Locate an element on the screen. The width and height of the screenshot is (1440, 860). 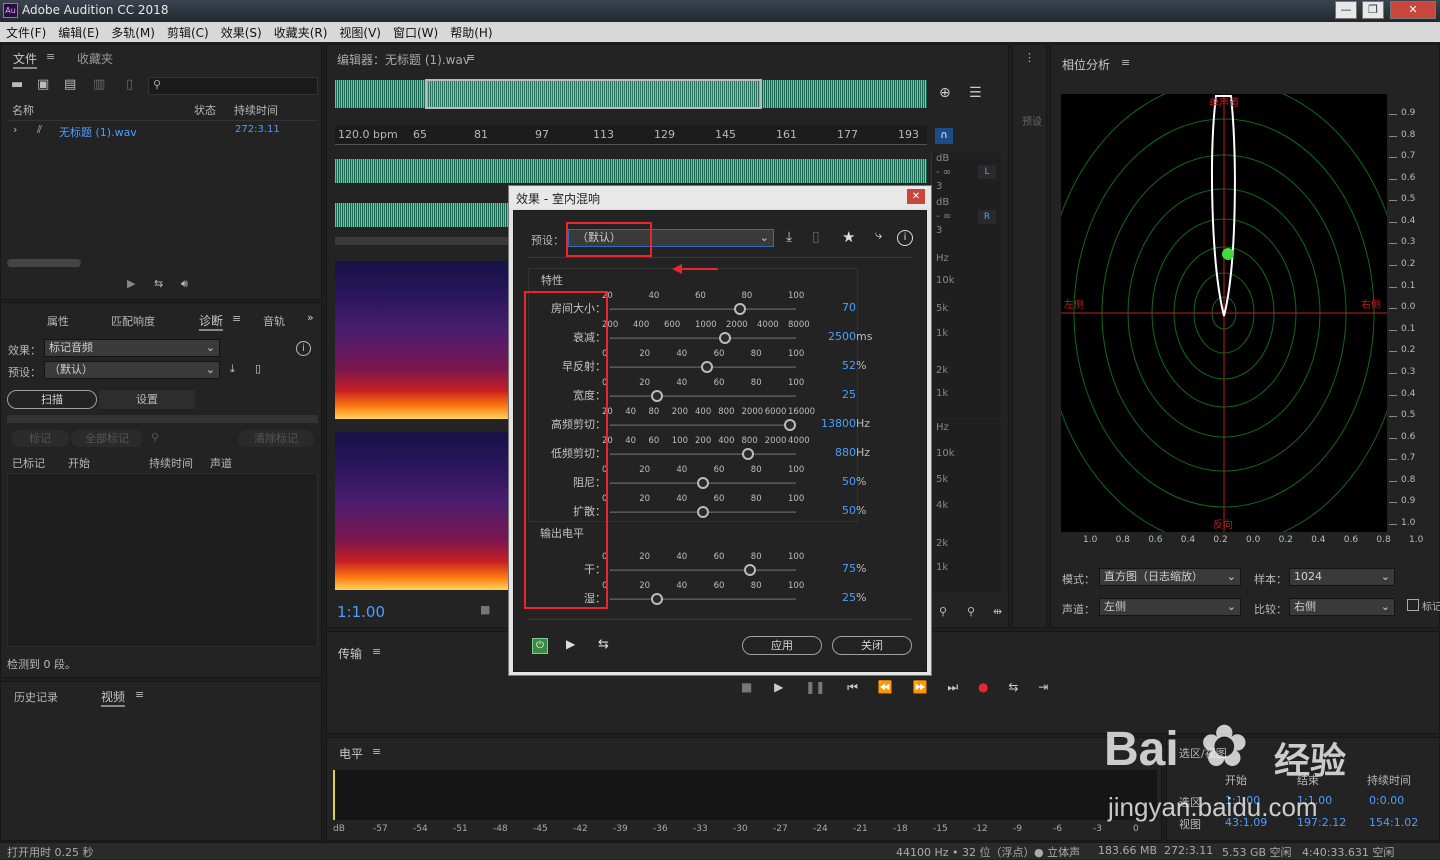
list-icon: ☰ is located at coordinates (975, 93).